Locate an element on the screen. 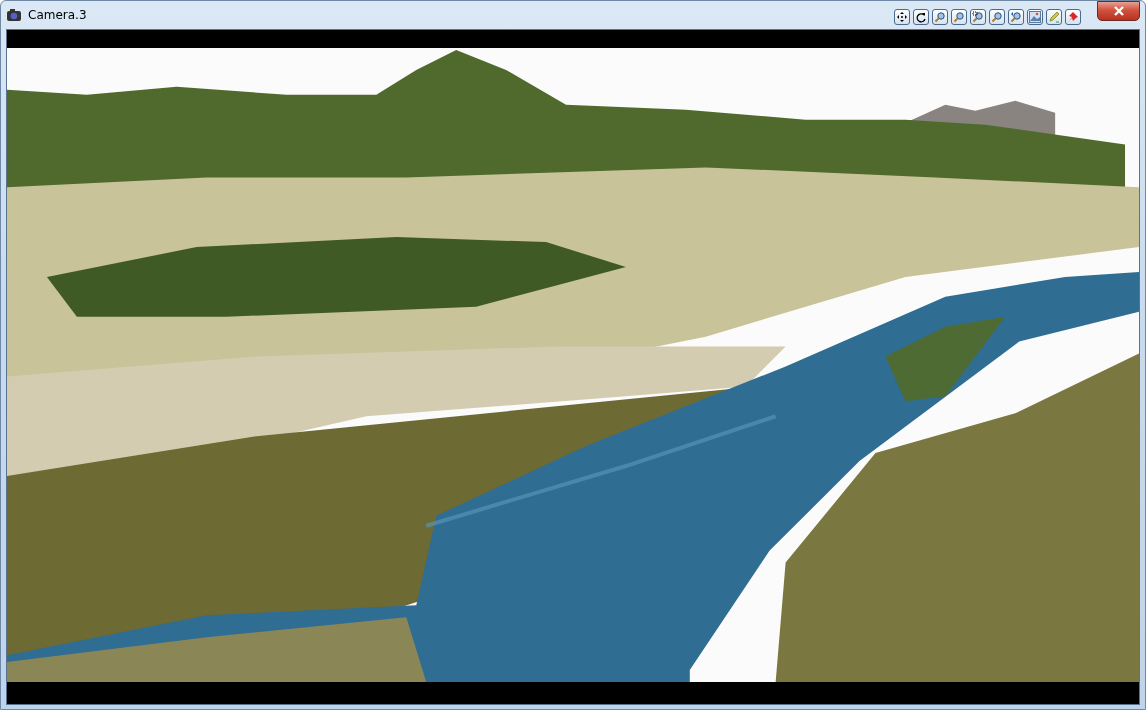 The width and height of the screenshot is (1146, 710). close-icon is located at coordinates (1118, 11).